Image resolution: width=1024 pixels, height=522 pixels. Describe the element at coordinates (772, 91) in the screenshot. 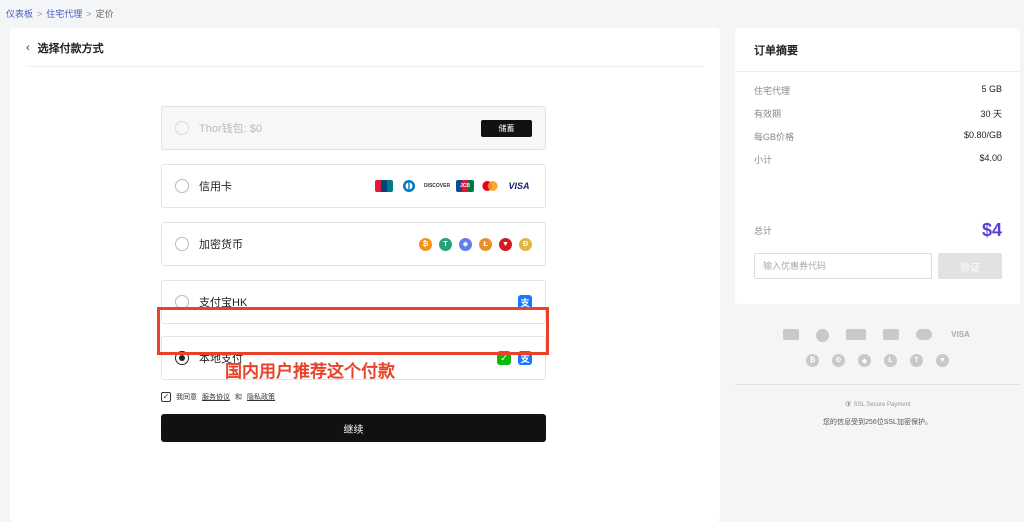

I see `row-key: 住宅代理` at that location.